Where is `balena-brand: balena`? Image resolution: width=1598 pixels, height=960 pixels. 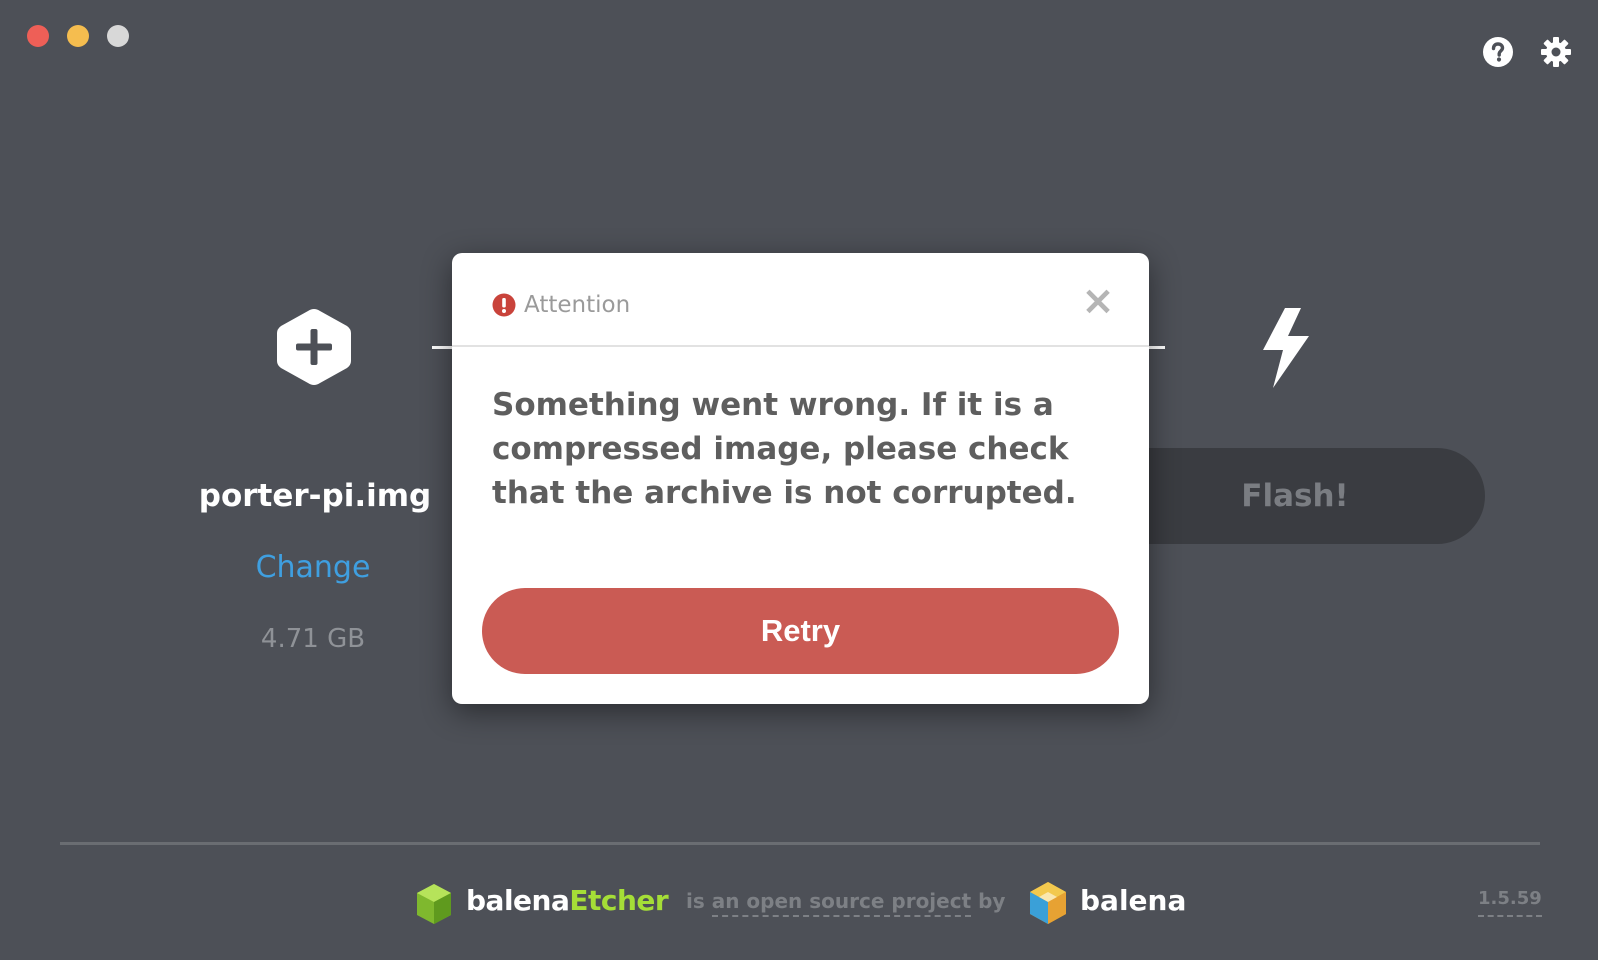
balena-brand: balena is located at coordinates (1133, 900).